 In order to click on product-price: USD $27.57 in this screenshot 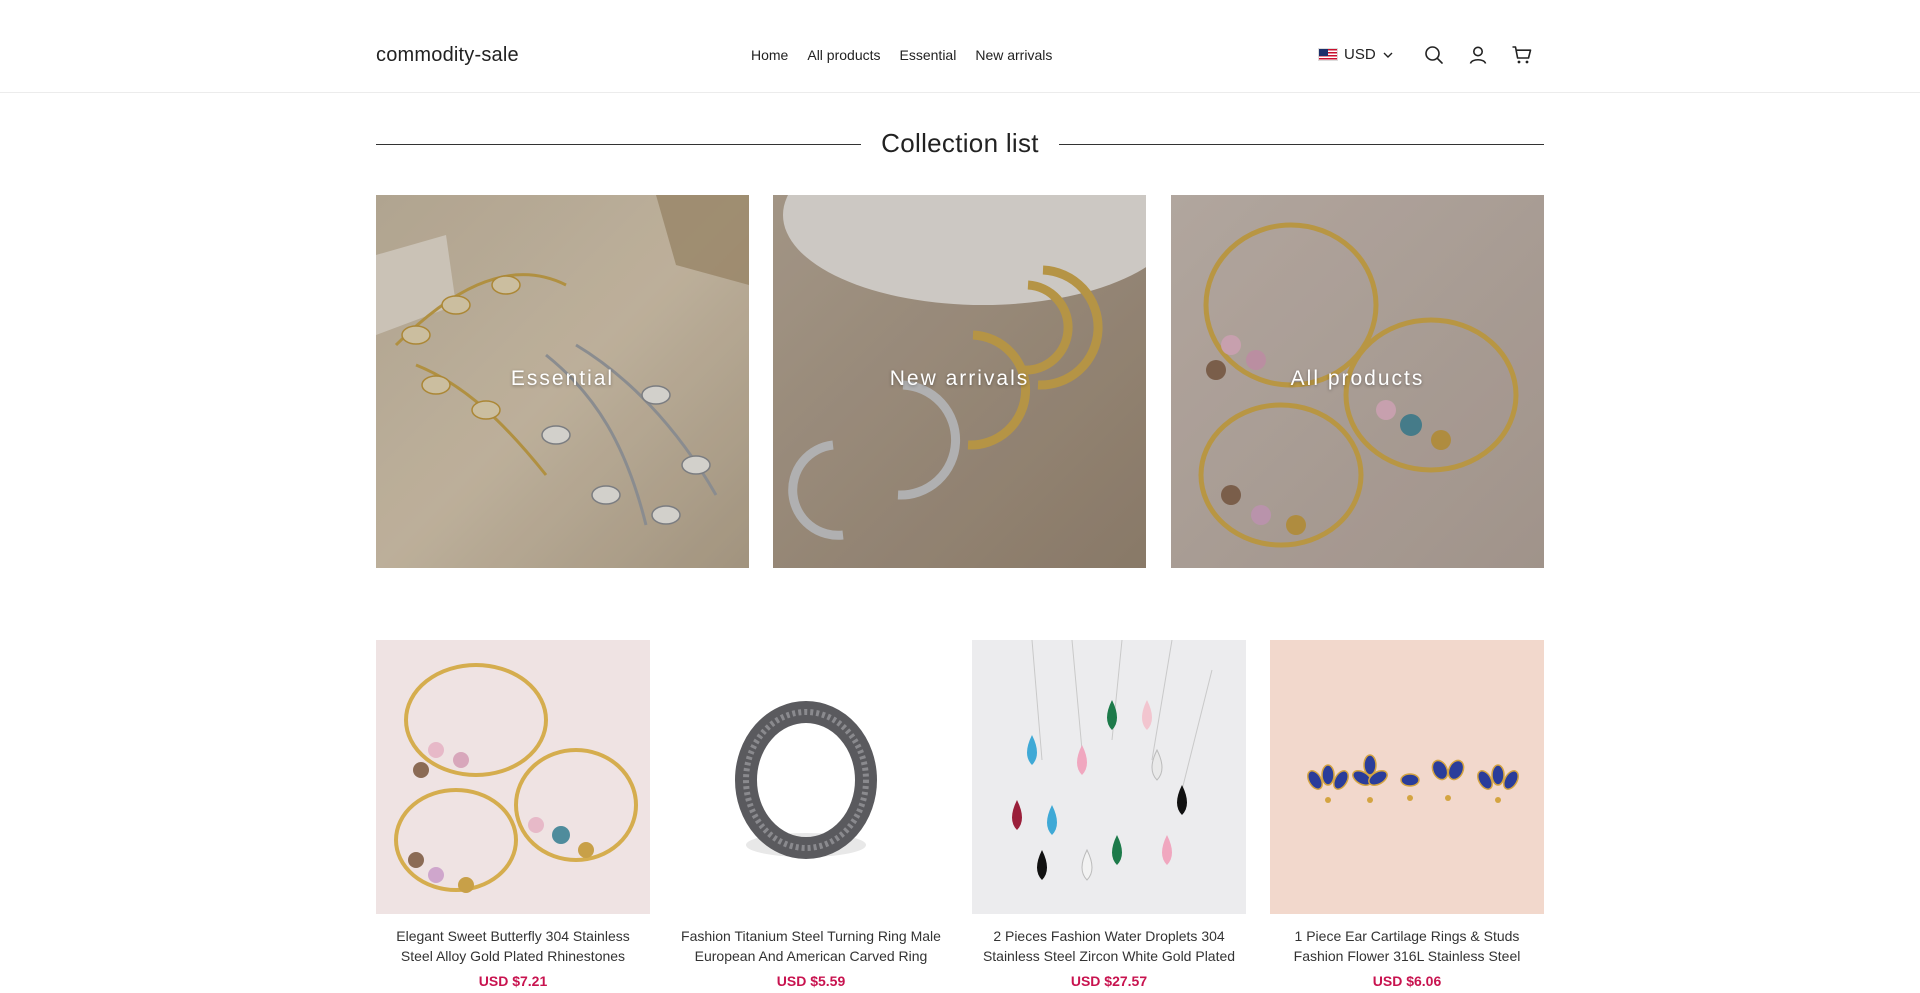, I will do `click(1109, 981)`.